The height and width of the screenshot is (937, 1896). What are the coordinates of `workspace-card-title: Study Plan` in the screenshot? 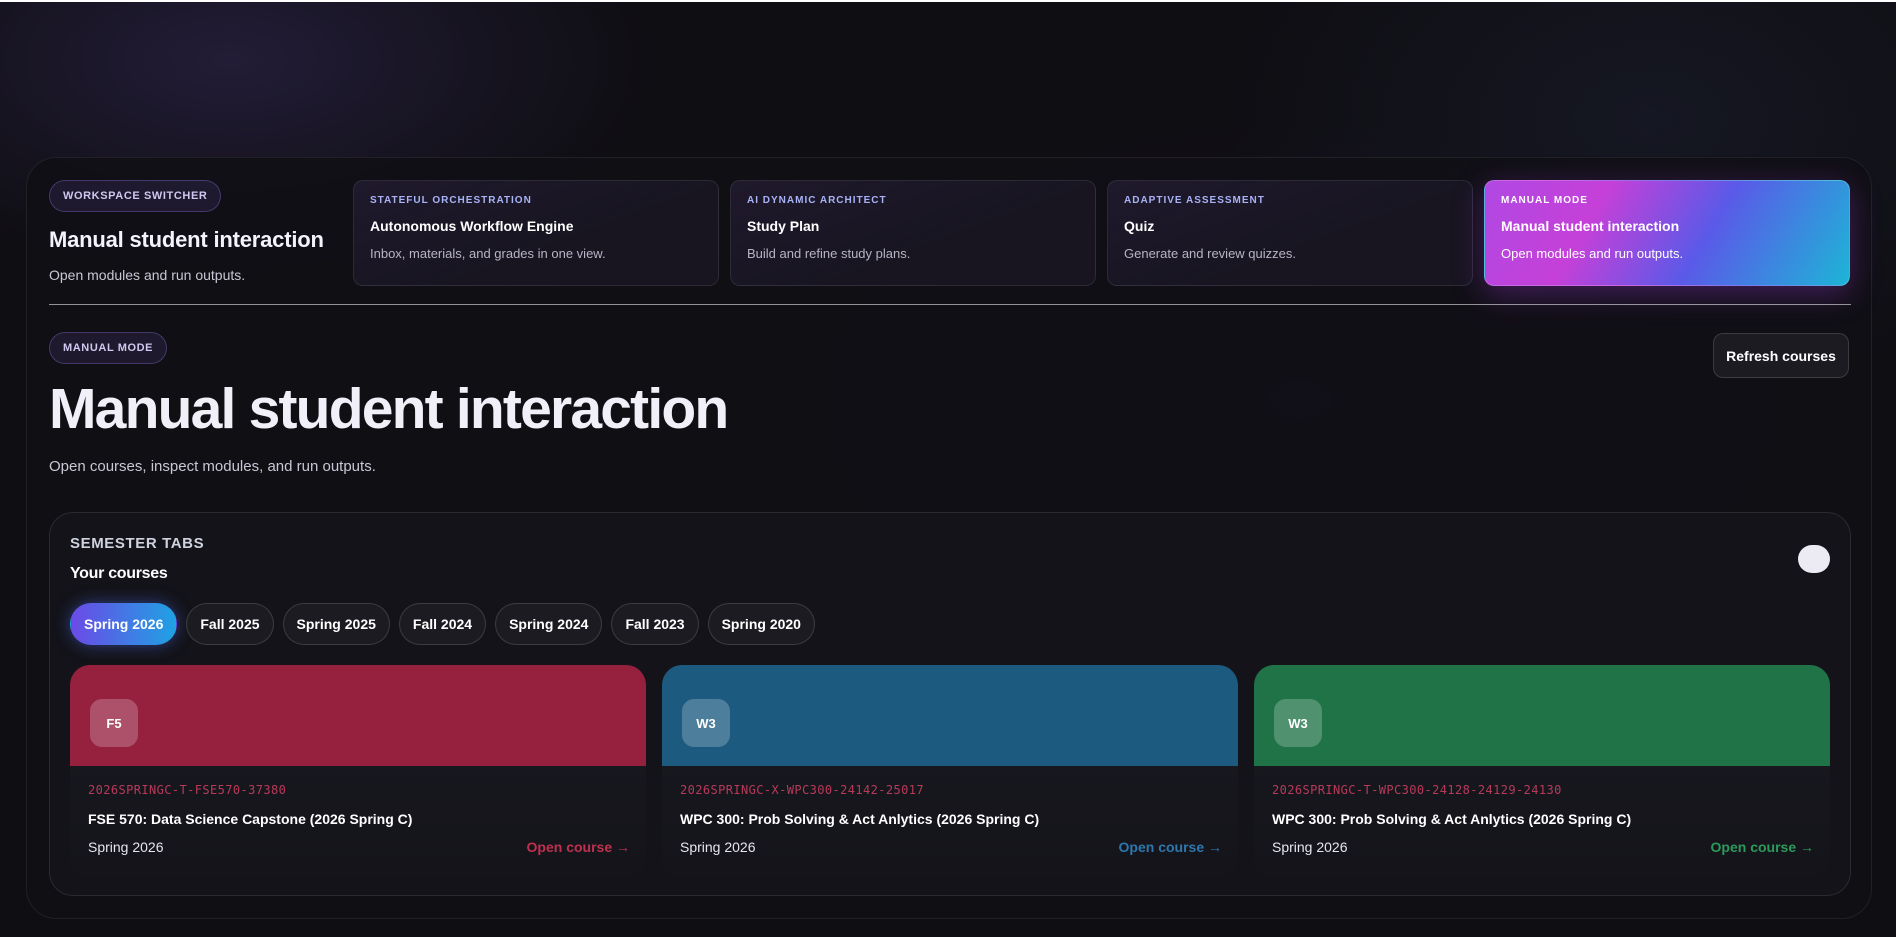 It's located at (783, 226).